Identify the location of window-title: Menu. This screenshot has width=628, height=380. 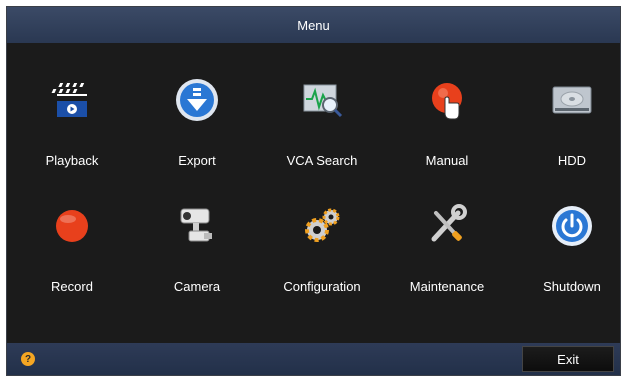
(313, 25).